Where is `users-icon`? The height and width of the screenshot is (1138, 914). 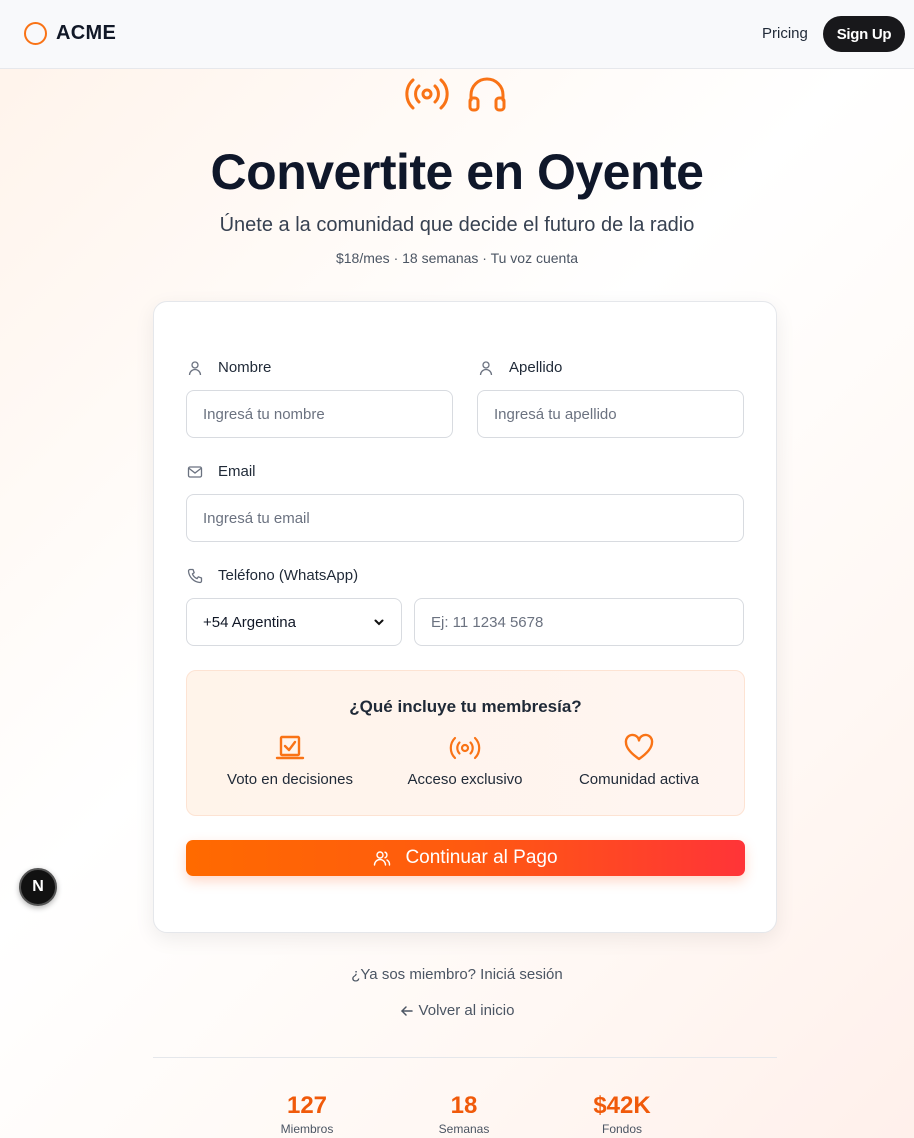
users-icon is located at coordinates (382, 858).